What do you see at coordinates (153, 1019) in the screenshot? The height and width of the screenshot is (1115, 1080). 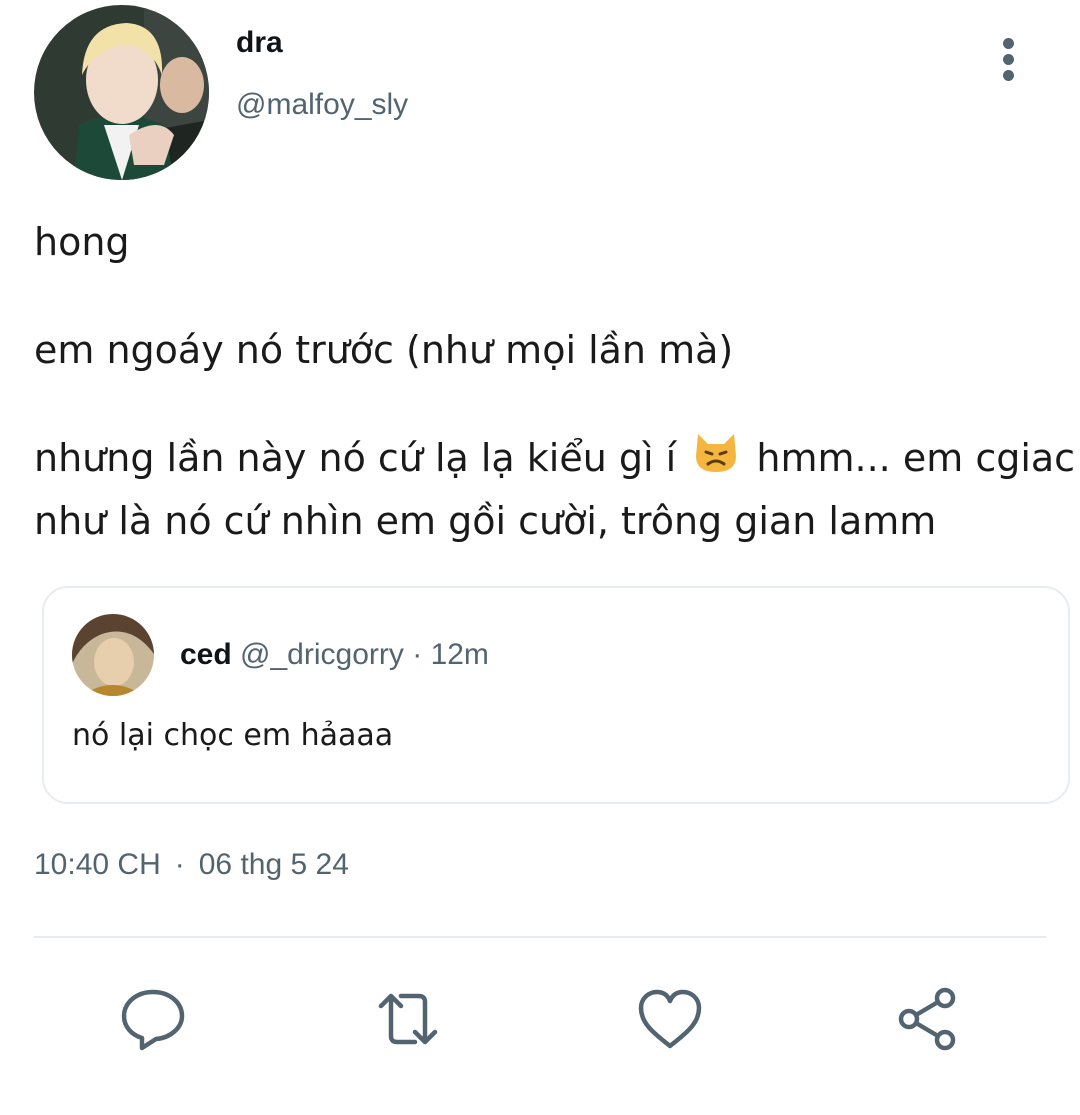 I see `reply-icon` at bounding box center [153, 1019].